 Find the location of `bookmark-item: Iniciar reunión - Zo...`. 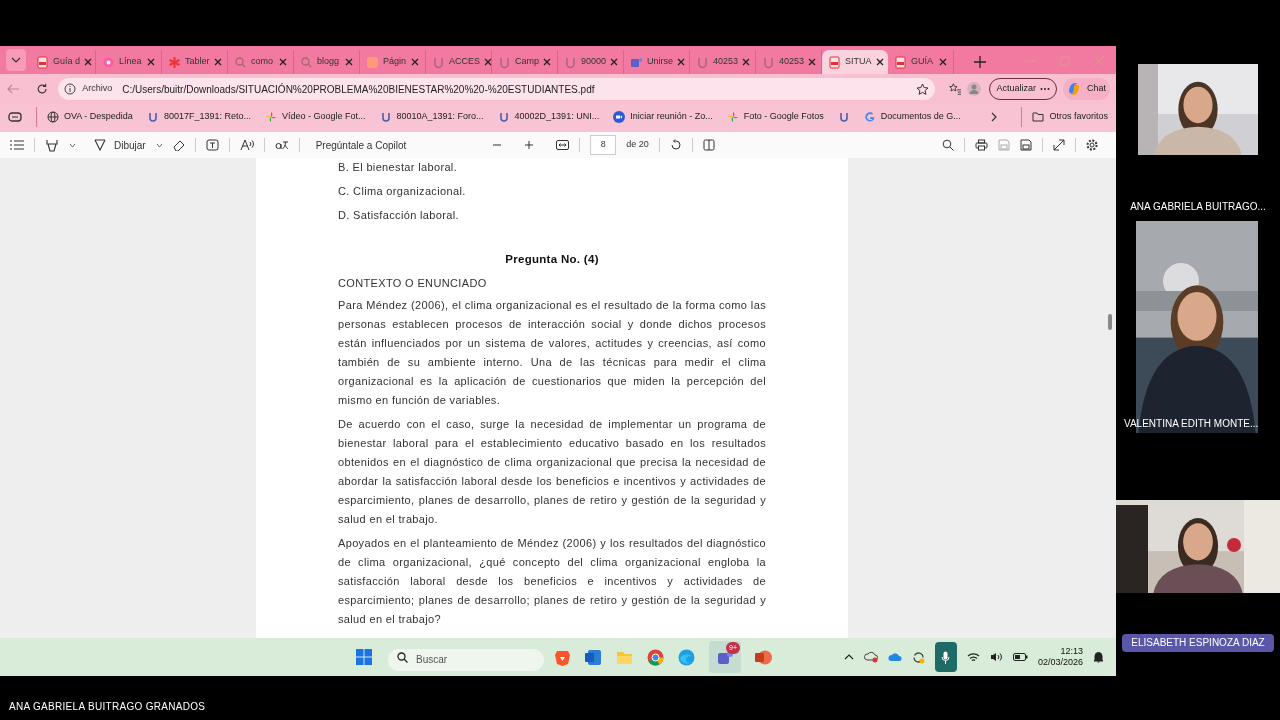

bookmark-item: Iniciar reunión - Zo... is located at coordinates (663, 117).